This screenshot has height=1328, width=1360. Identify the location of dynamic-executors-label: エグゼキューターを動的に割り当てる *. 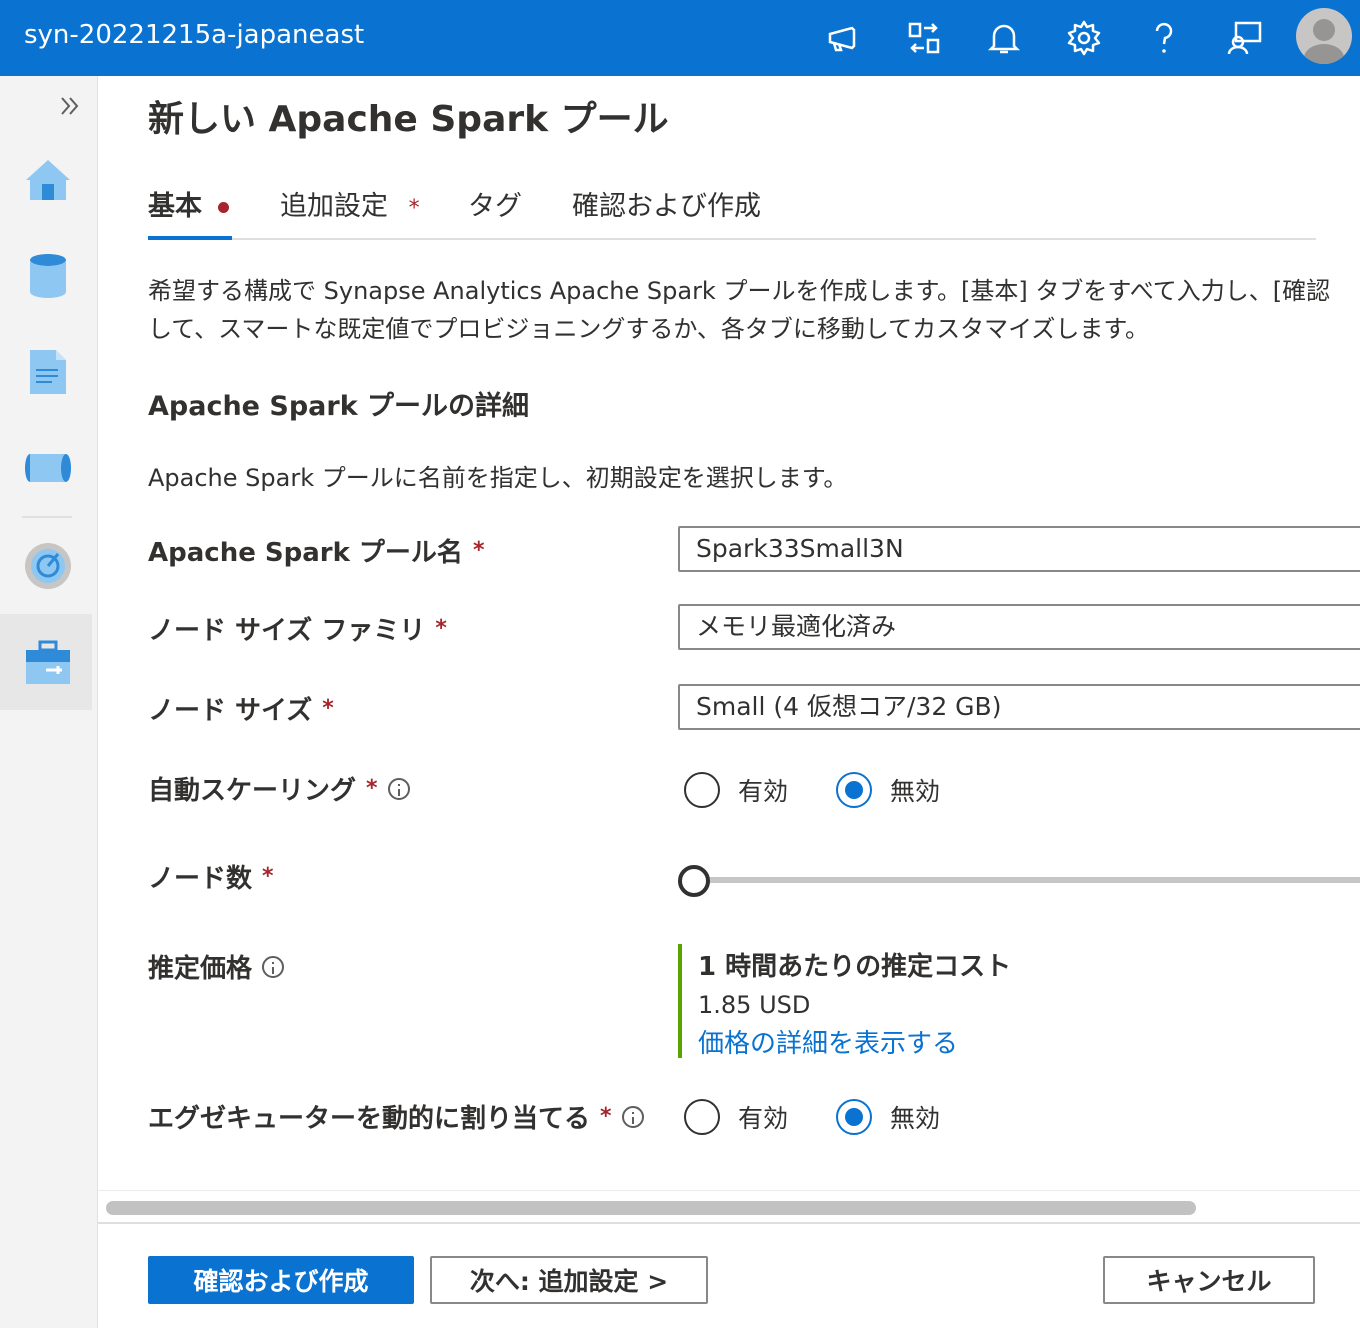
(396, 1116).